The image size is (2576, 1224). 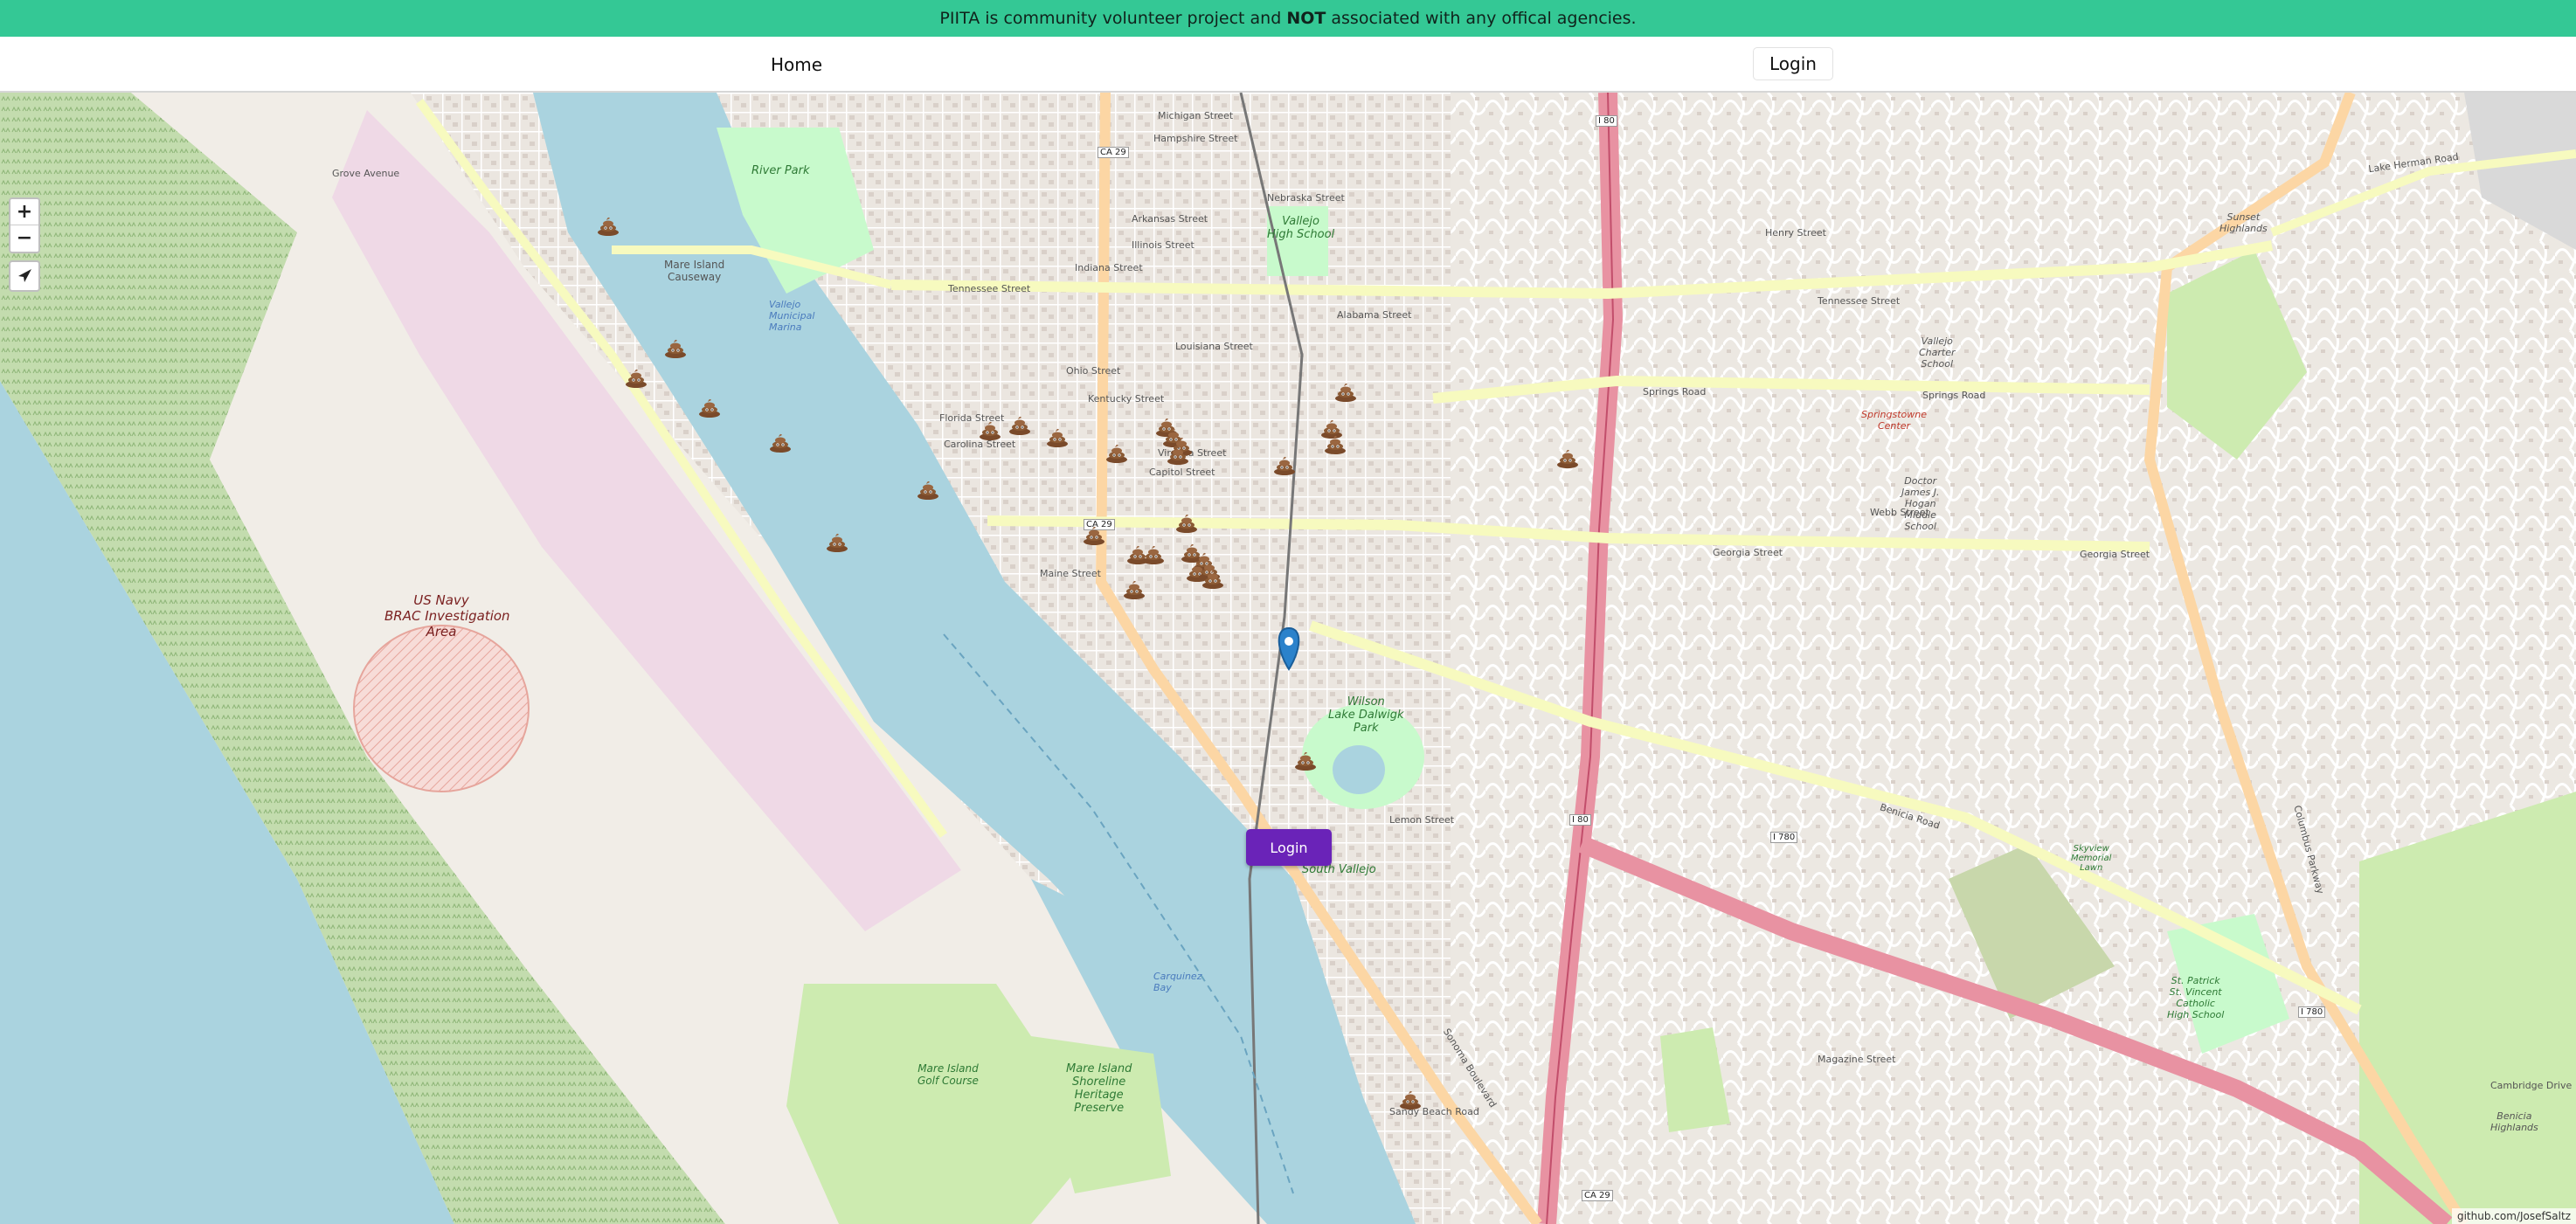 What do you see at coordinates (24, 239) in the screenshot?
I see `zoom-out-button: −` at bounding box center [24, 239].